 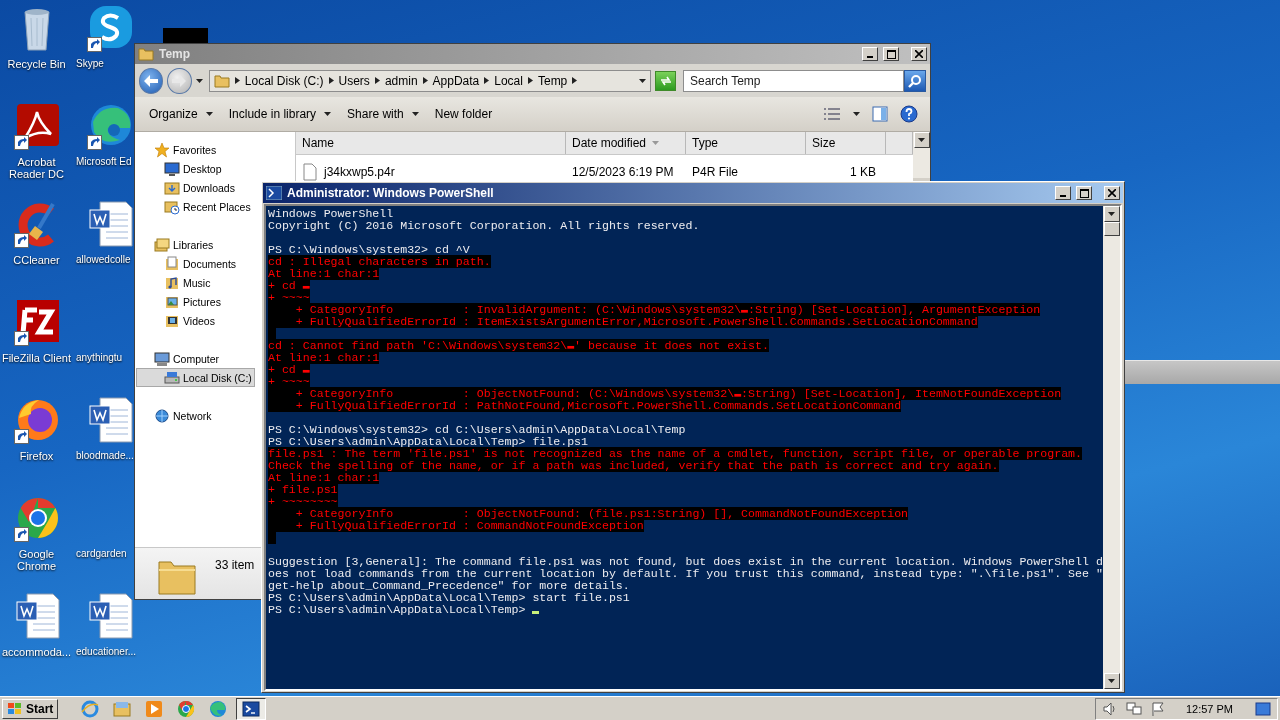 I want to click on window-title: Temp, so click(x=175, y=54).